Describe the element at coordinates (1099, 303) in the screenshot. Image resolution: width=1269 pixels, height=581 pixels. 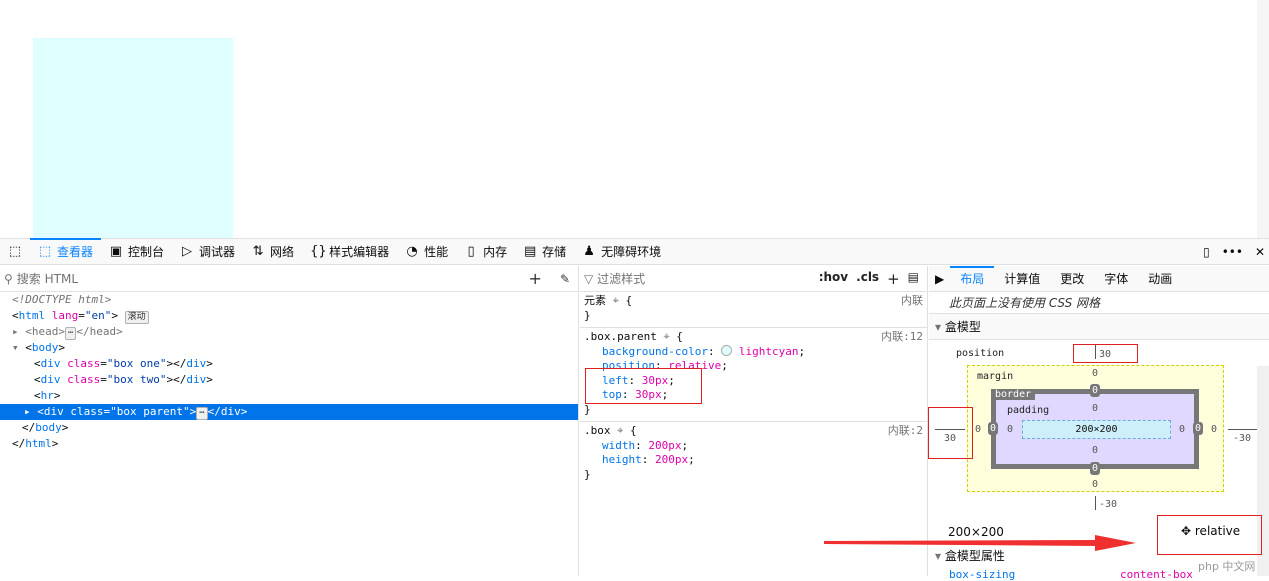
I see `no-grid-message: 此页面上没有使用 CSS 网格` at that location.